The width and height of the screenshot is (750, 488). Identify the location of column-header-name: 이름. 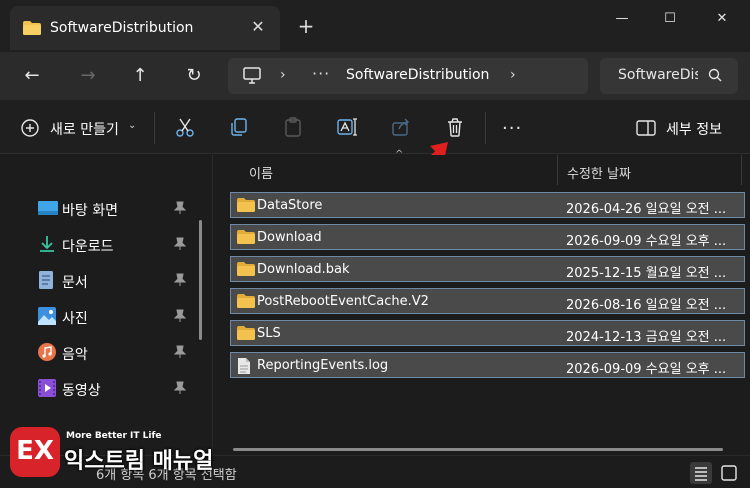
(261, 172).